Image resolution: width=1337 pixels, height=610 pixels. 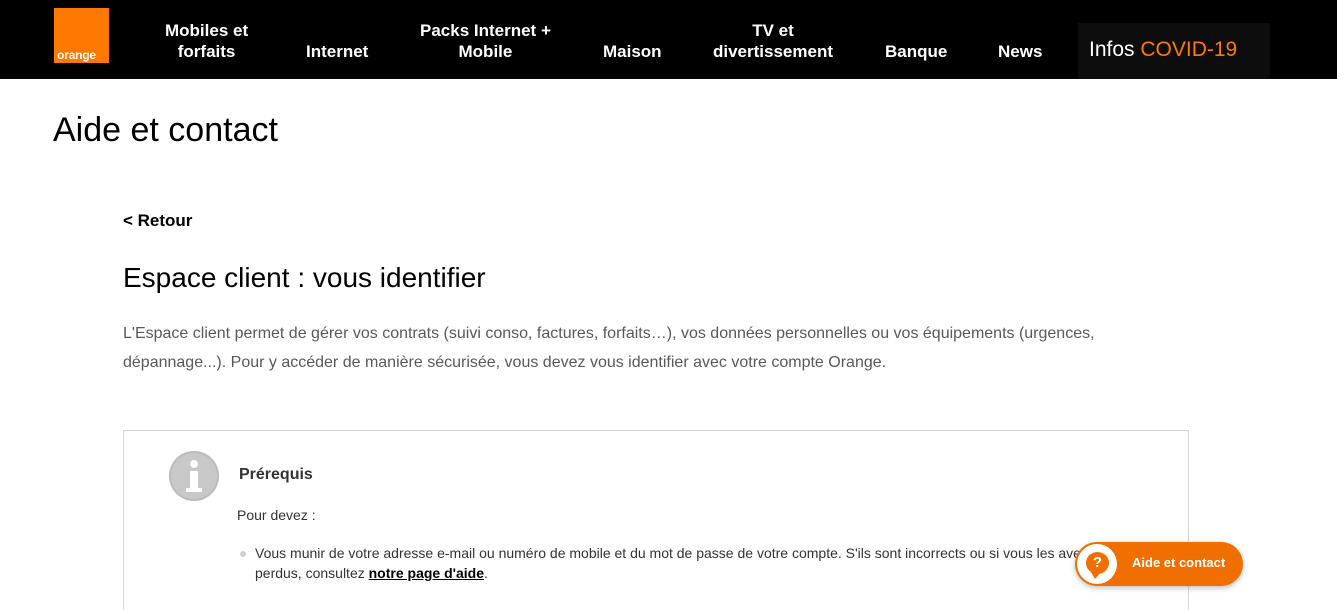 I want to click on aide-contact-chat-button: ? Aide et contact, so click(x=1159, y=564).